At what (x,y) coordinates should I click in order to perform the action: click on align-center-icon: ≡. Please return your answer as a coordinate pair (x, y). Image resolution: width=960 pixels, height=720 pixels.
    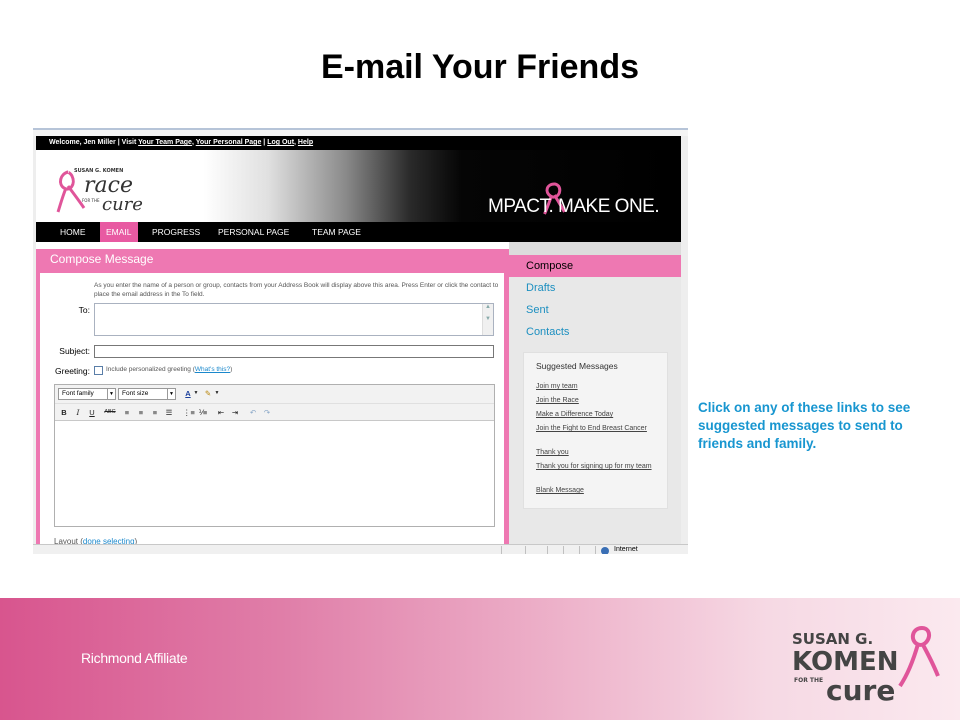
    Looking at the image, I should click on (141, 412).